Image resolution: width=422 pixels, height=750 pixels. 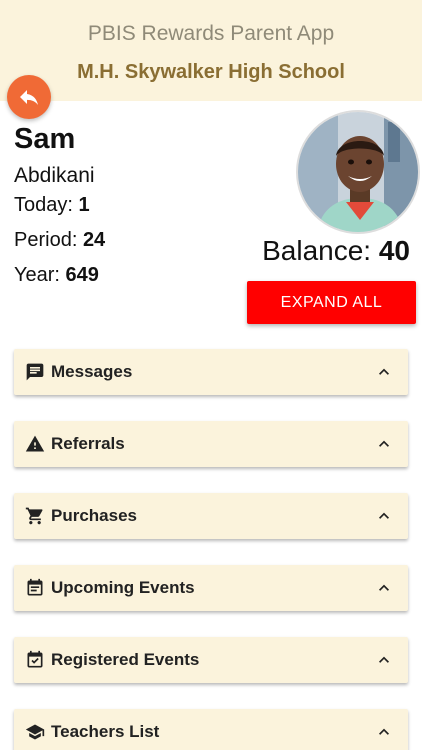 I want to click on panel-referrals: Referrals, so click(x=211, y=444).